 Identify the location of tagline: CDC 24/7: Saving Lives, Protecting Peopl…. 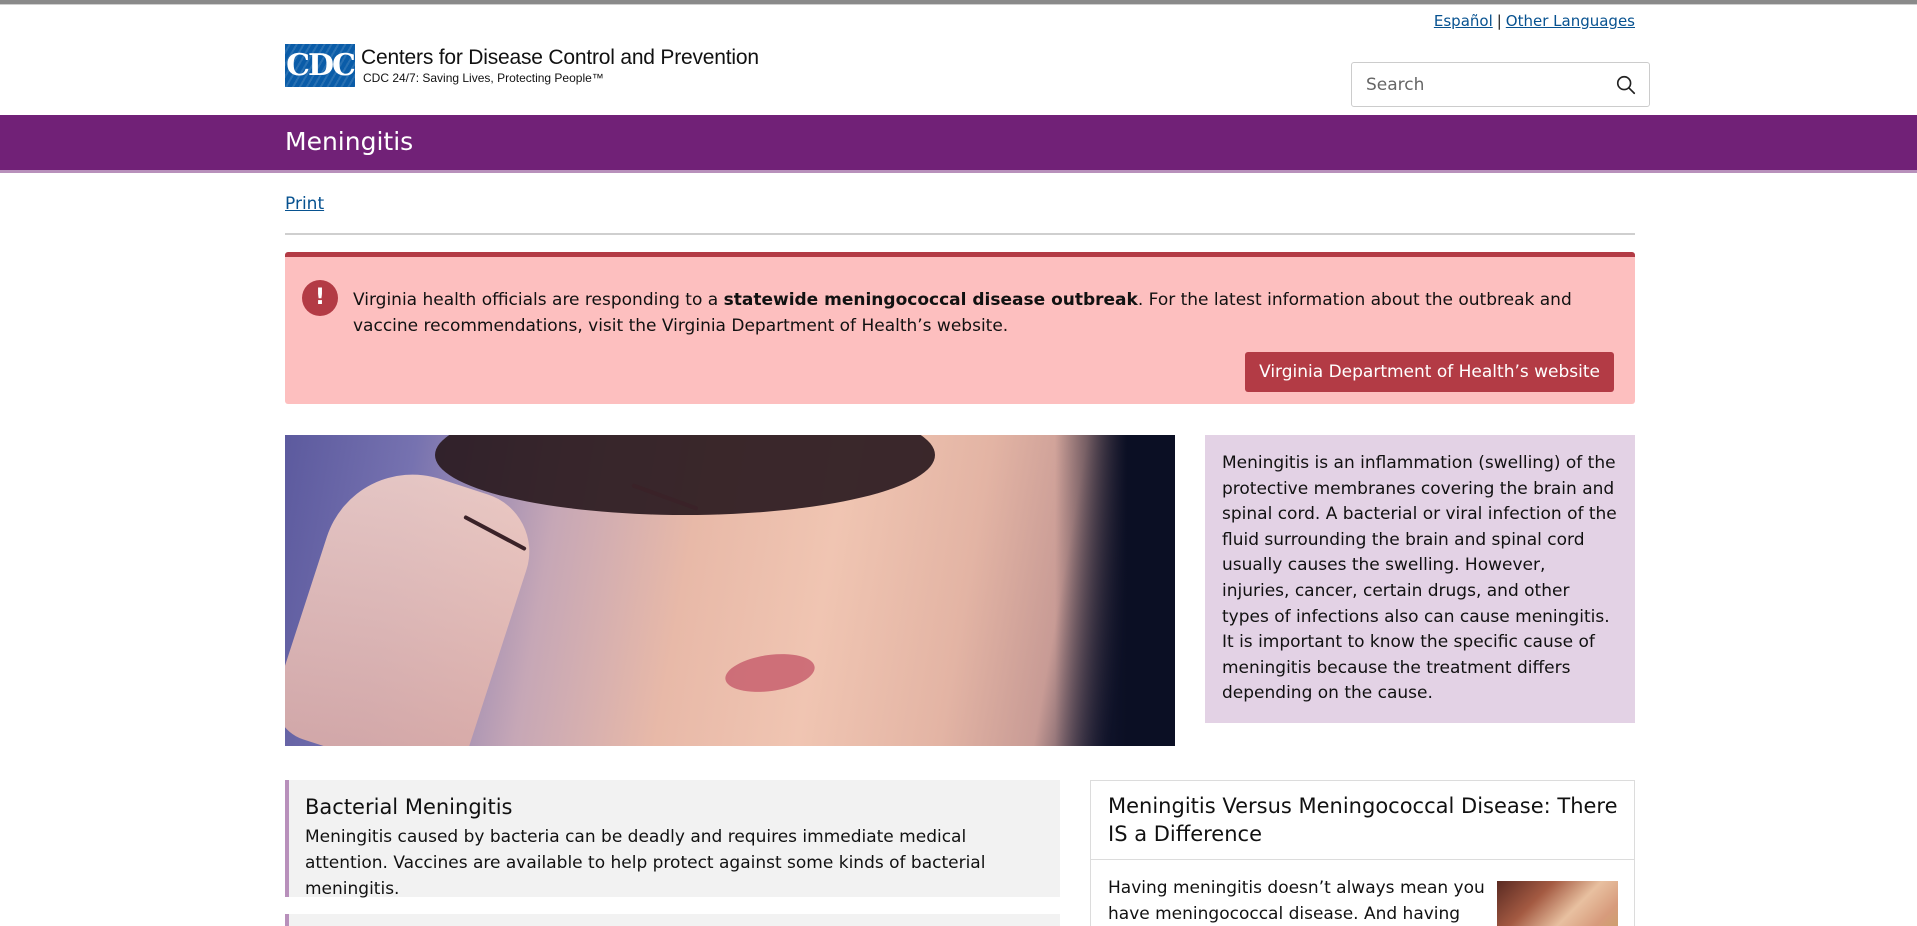
(483, 78).